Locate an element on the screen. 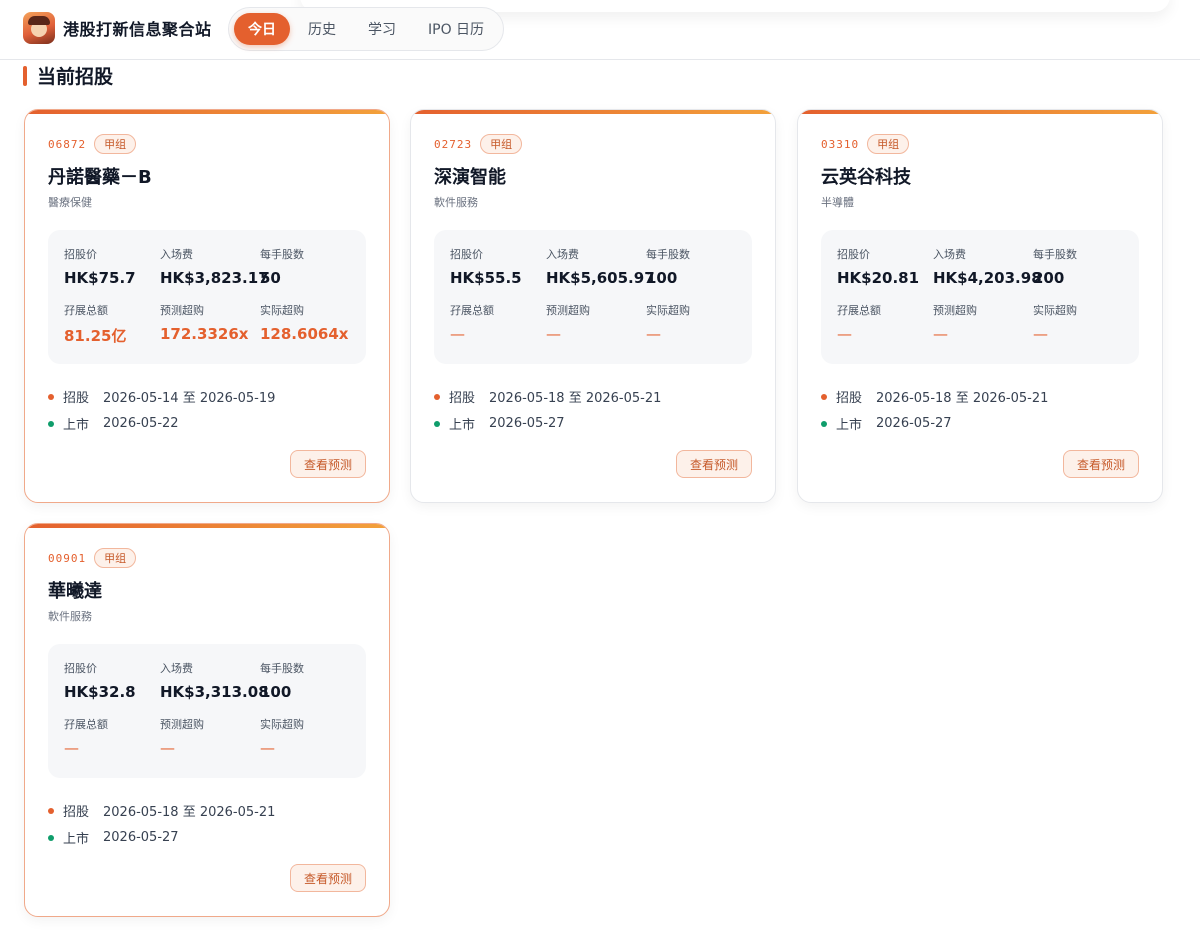 This screenshot has height=939, width=1200. listing-row: 上市 2026-05-22 is located at coordinates (113, 423).